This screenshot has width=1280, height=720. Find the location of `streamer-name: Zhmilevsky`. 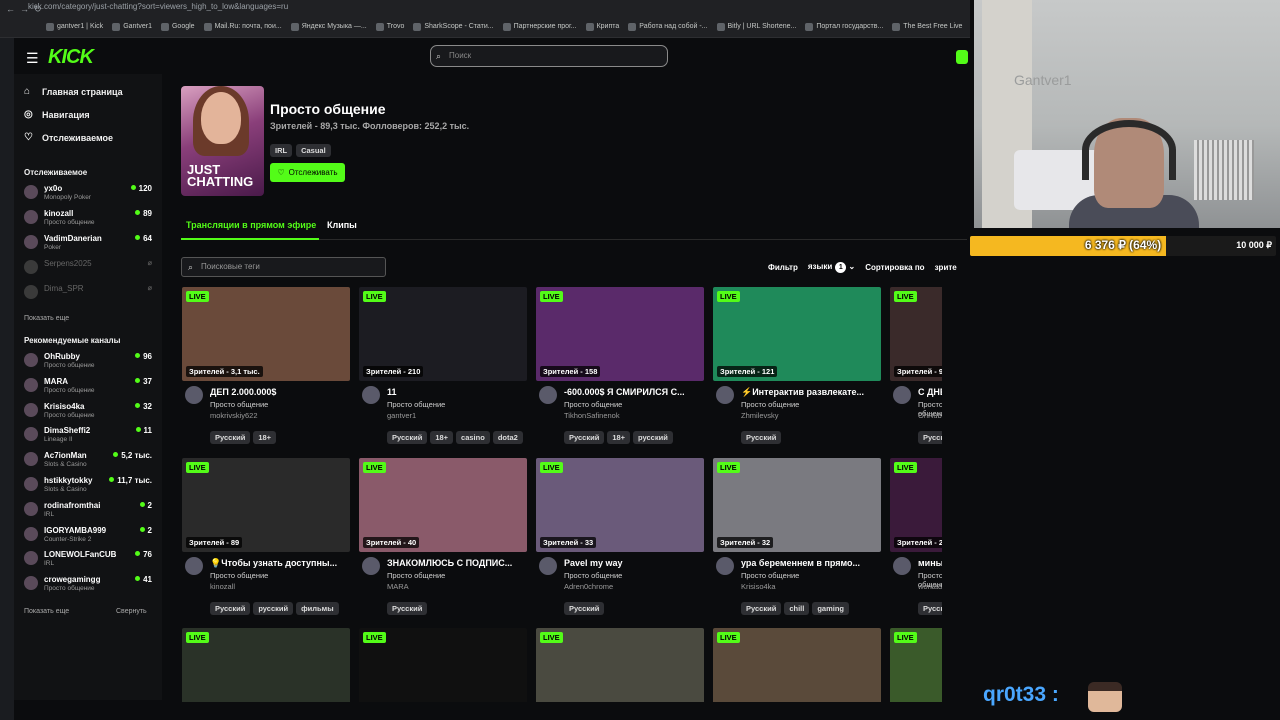

streamer-name: Zhmilevsky is located at coordinates (760, 415).